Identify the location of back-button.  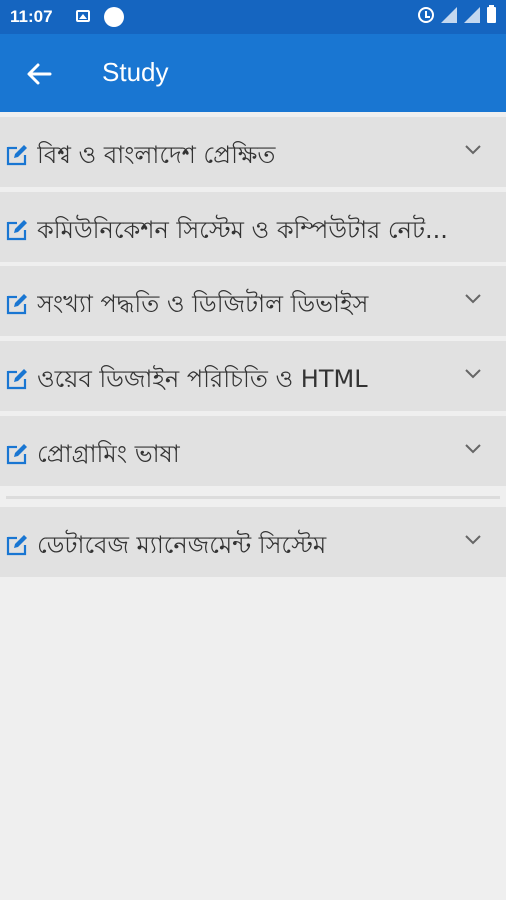
(40, 74).